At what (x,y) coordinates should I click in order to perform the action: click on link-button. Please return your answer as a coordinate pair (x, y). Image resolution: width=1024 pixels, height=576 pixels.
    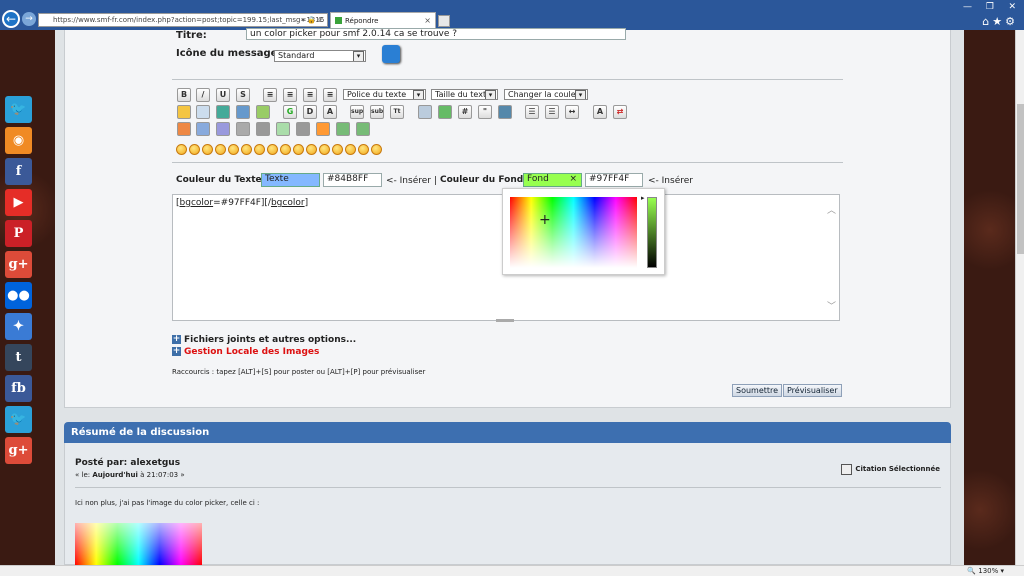
    Looking at the image, I should click on (223, 112).